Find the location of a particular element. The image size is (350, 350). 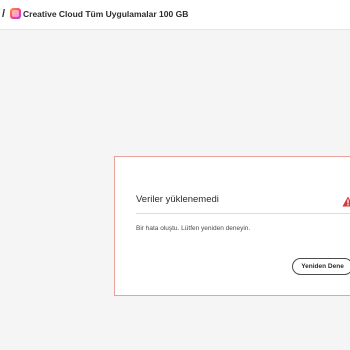

page-title: Creative Cloud Tüm Uygulamalar 100 GB is located at coordinates (106, 14).